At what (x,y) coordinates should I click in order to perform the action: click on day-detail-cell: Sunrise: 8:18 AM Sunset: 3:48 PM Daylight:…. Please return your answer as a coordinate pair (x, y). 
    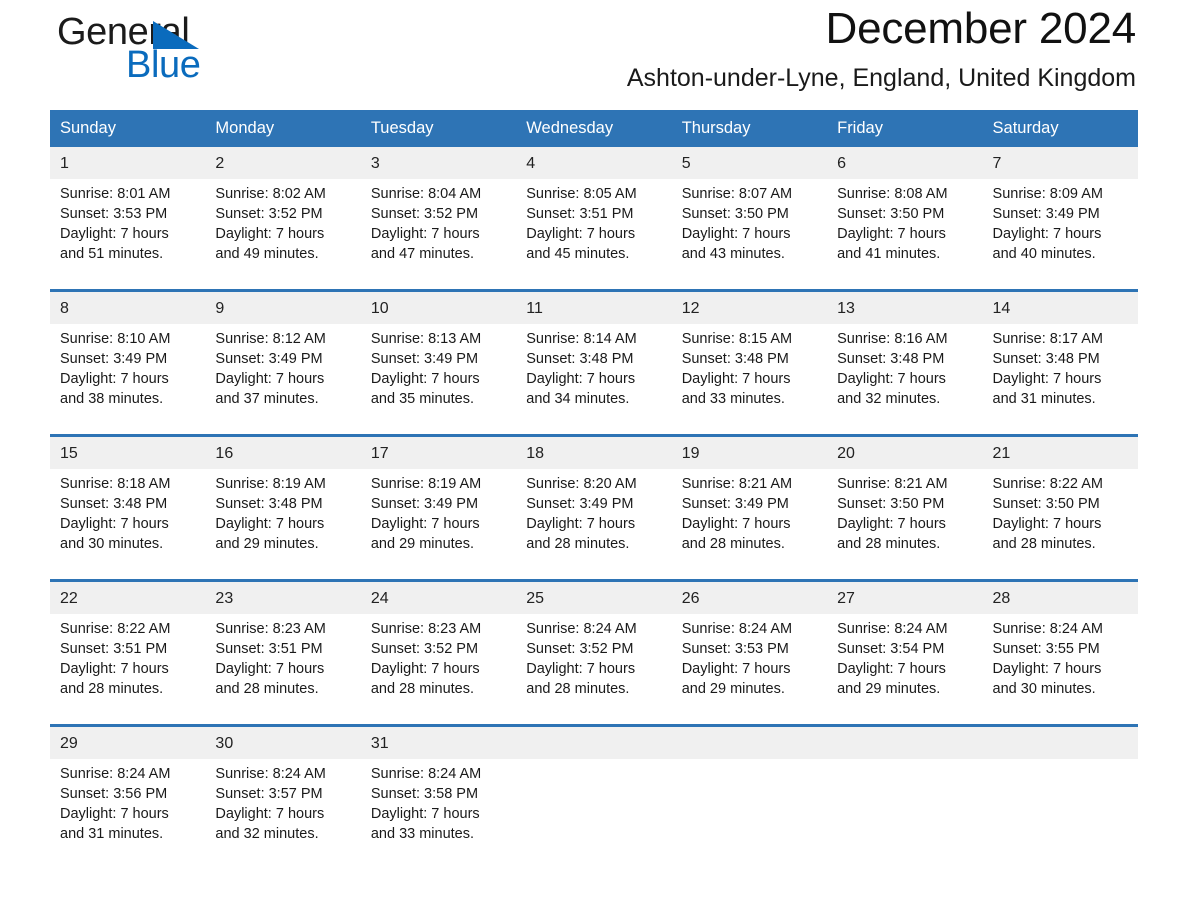
    Looking at the image, I should click on (128, 517).